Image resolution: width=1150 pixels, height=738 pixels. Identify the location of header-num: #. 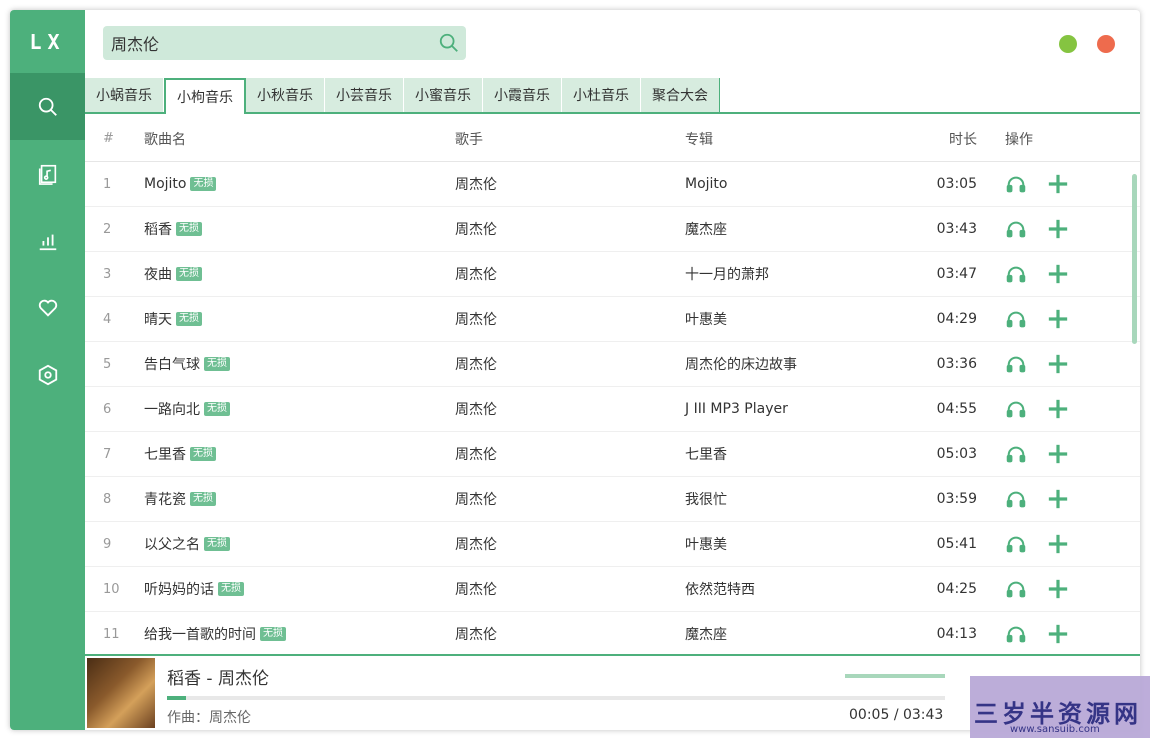
(108, 138).